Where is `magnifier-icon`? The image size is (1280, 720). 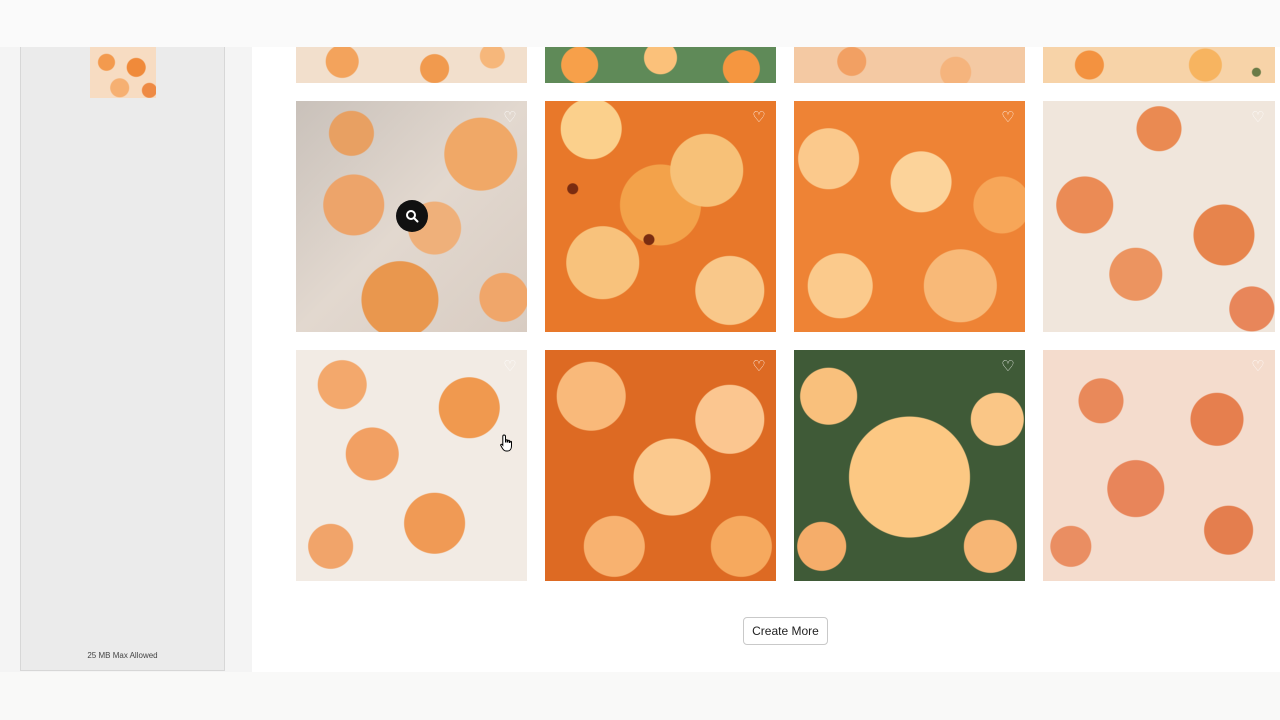 magnifier-icon is located at coordinates (412, 216).